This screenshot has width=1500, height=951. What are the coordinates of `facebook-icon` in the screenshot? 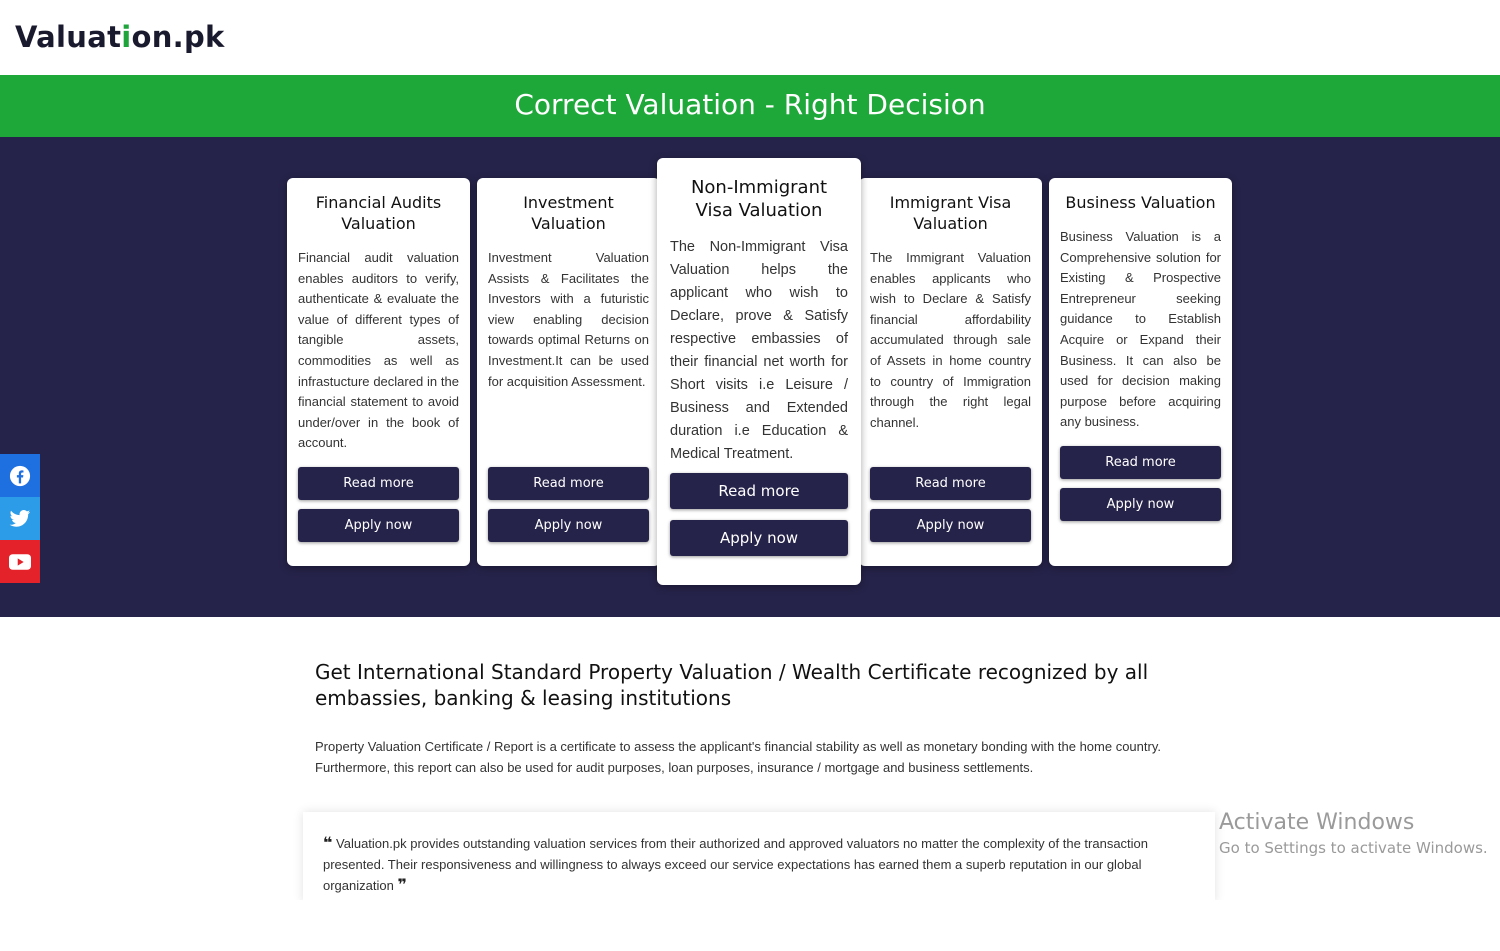 It's located at (20, 475).